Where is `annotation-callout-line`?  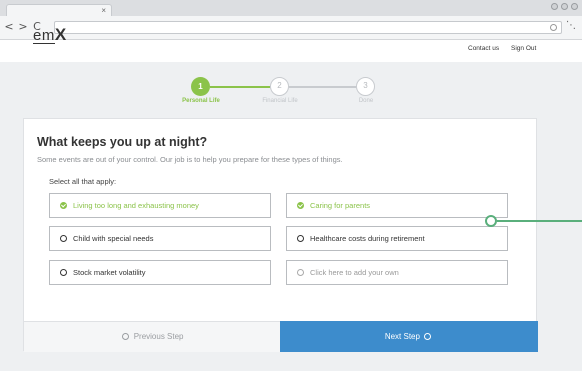 annotation-callout-line is located at coordinates (539, 221).